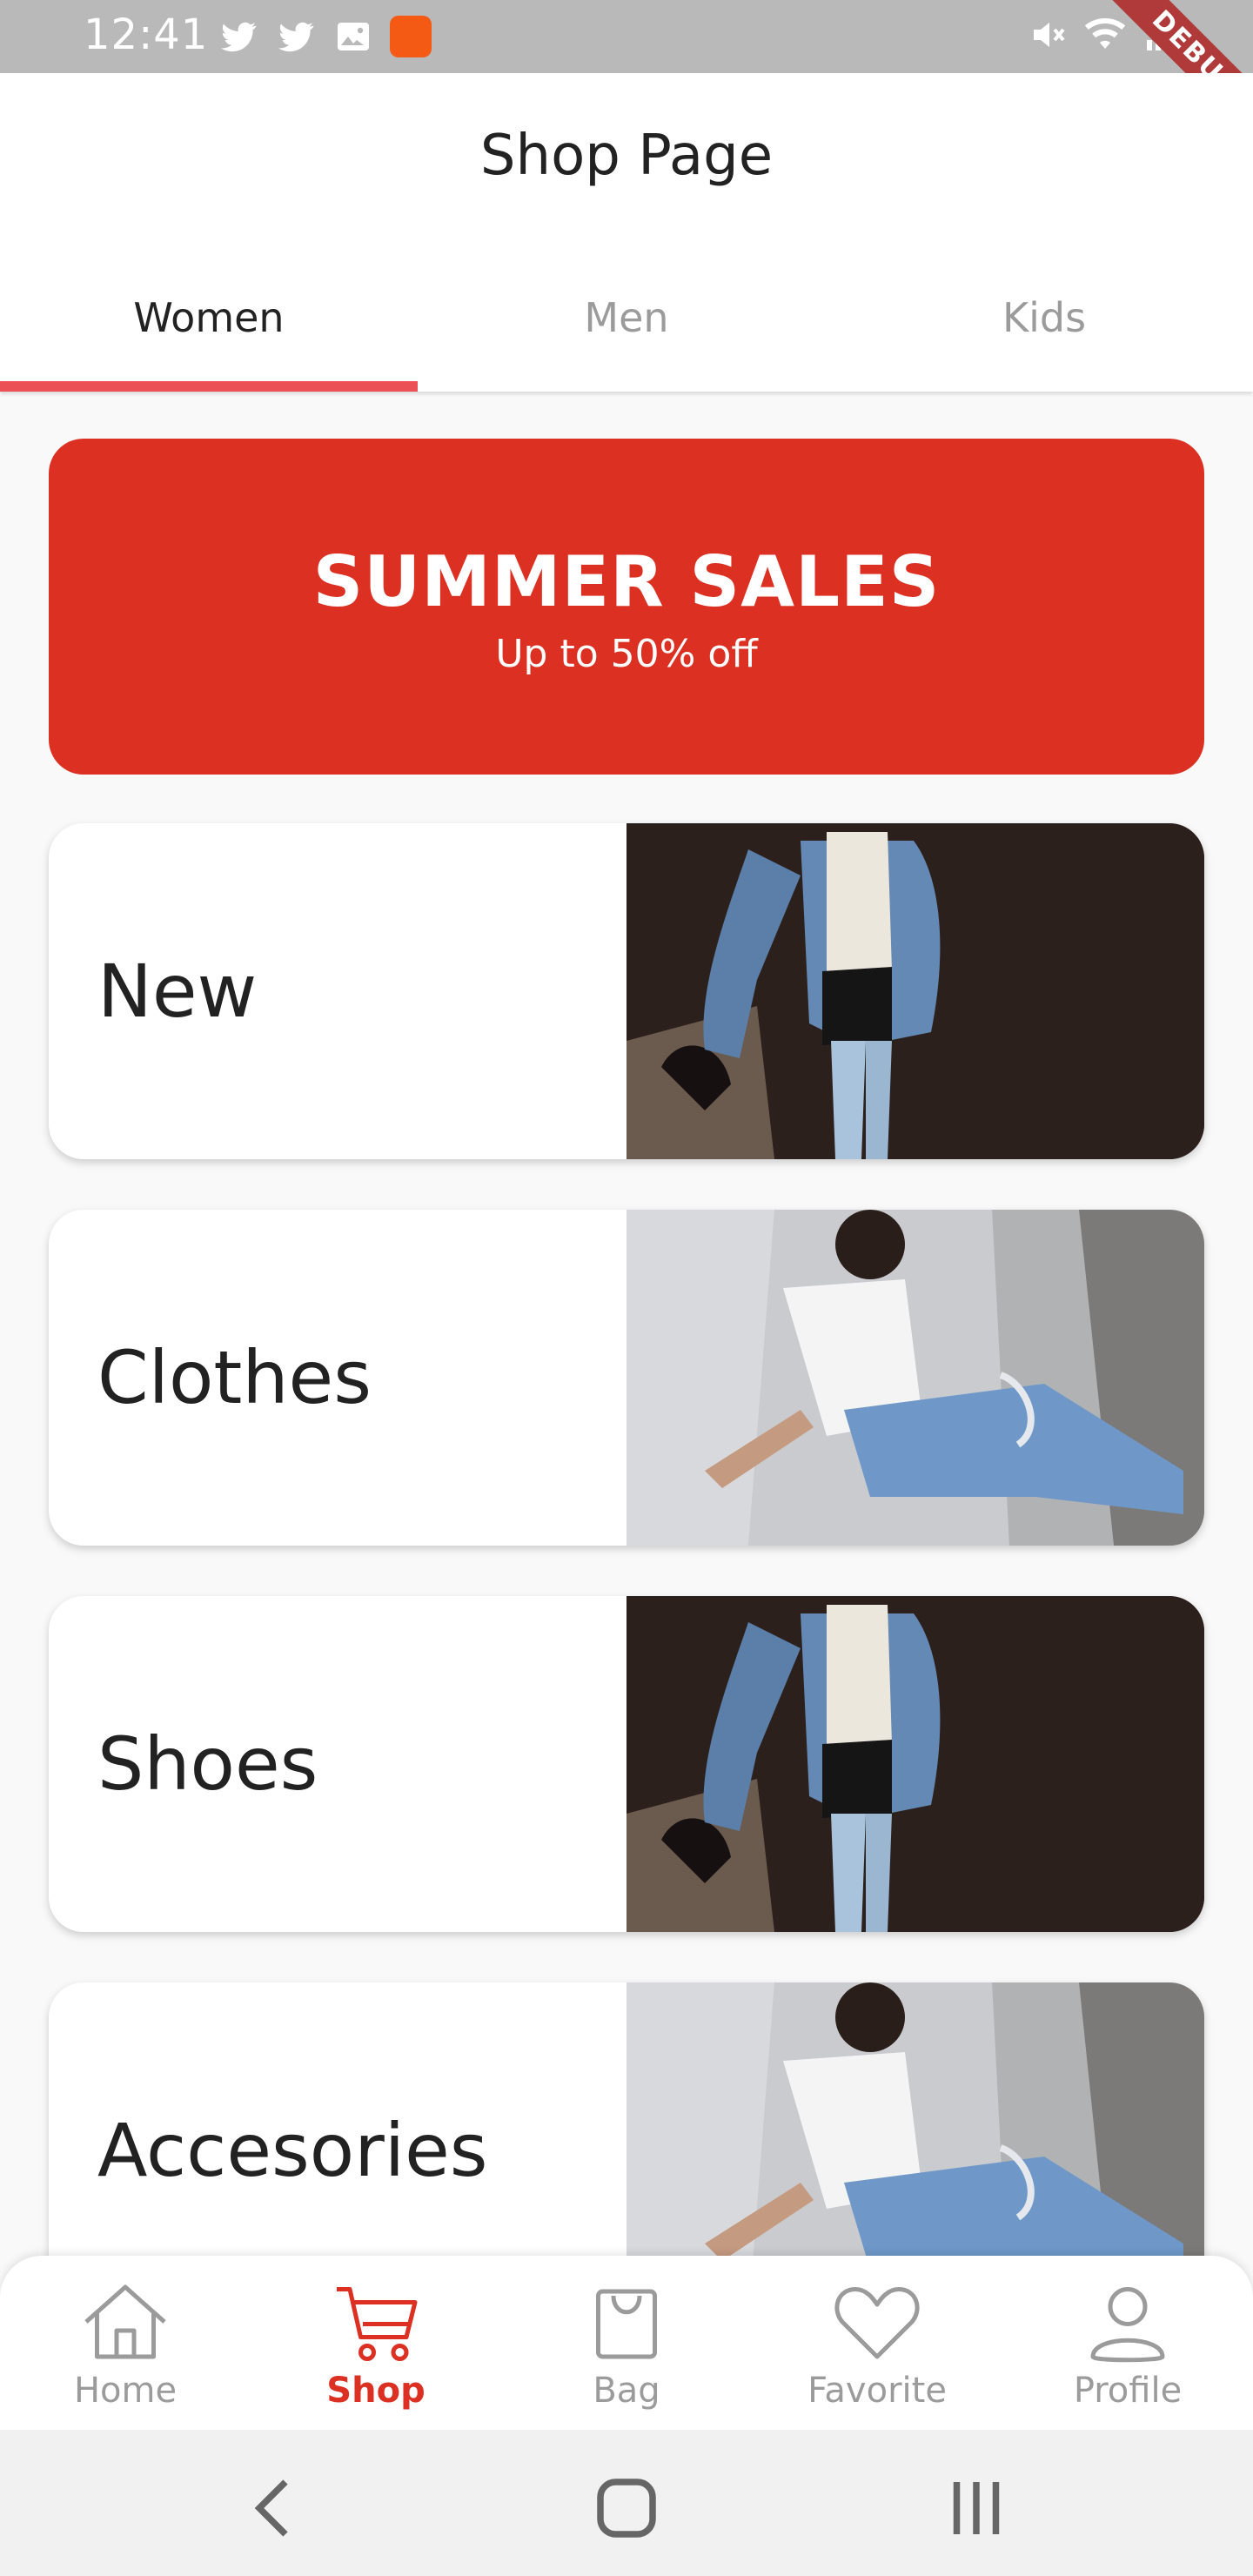  What do you see at coordinates (209, 387) in the screenshot?
I see `tab-indicator` at bounding box center [209, 387].